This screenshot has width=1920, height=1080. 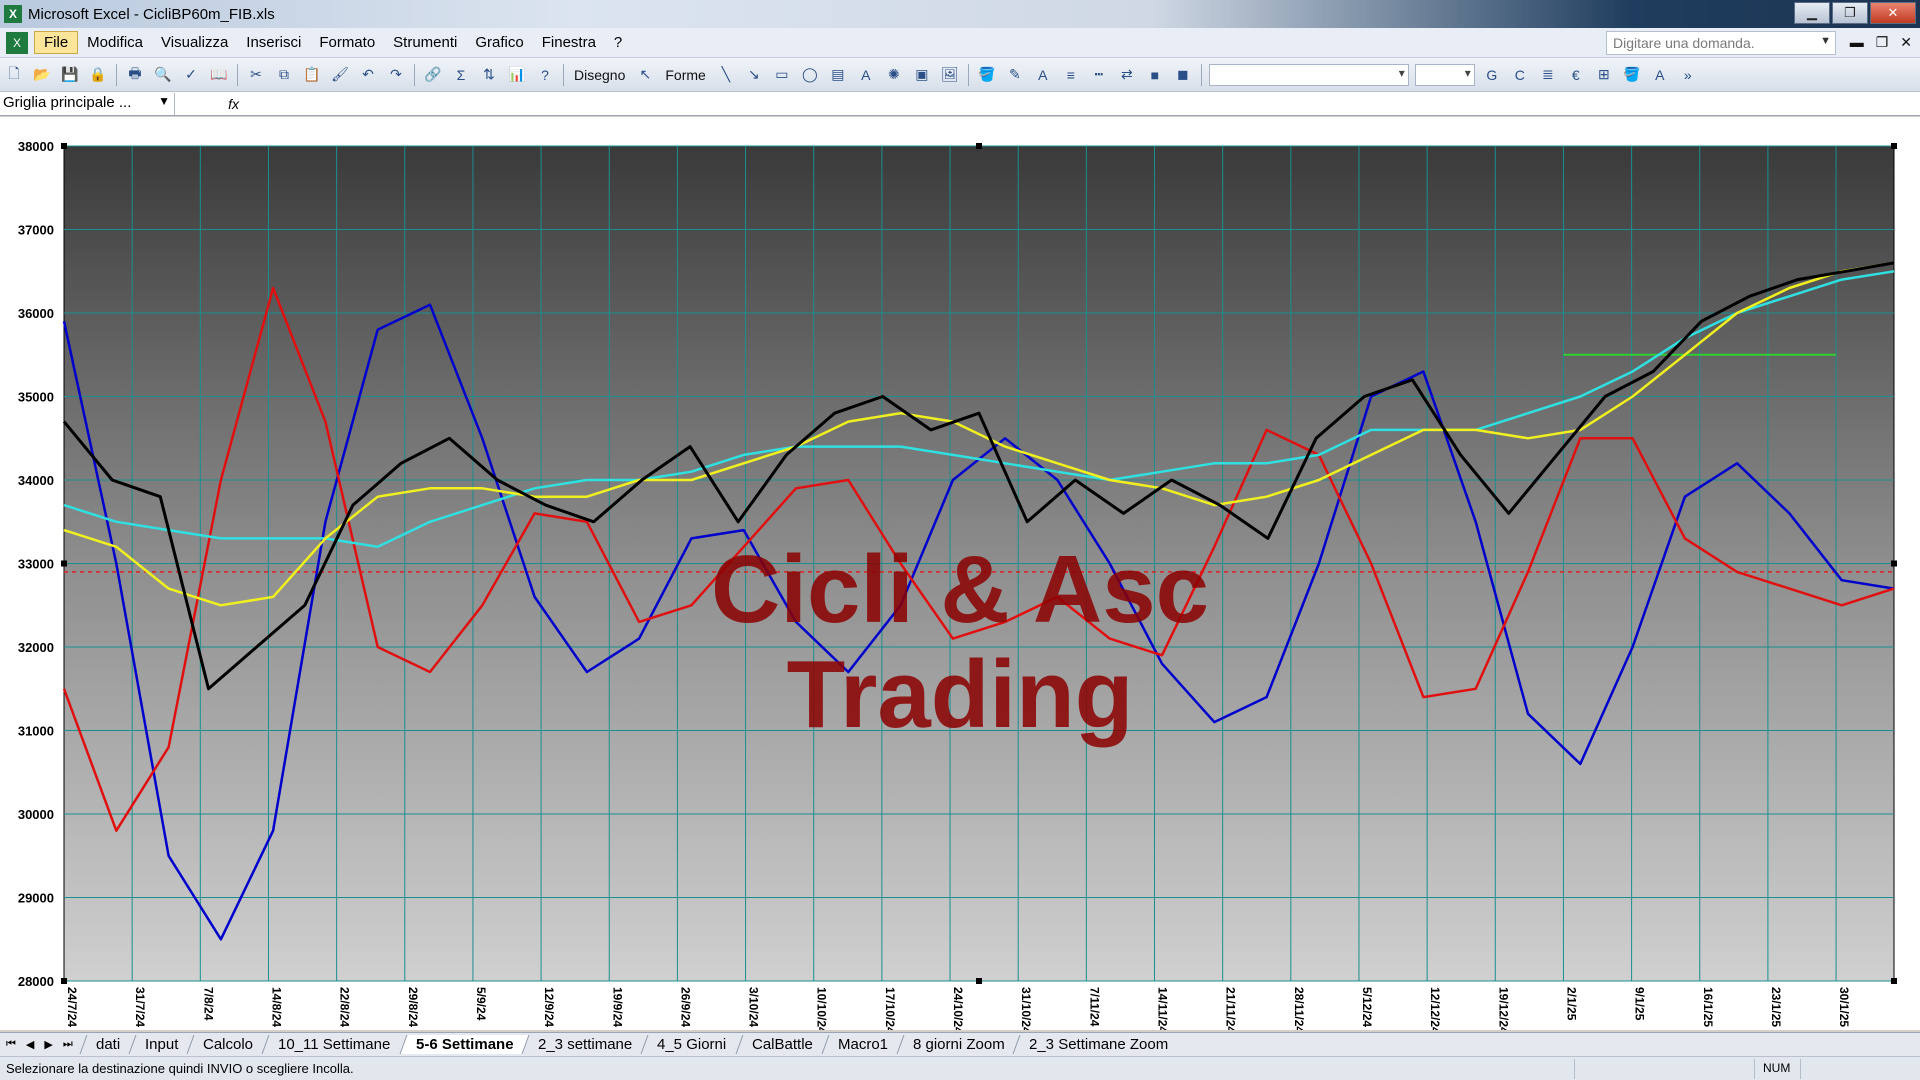 What do you see at coordinates (194, 42) in the screenshot?
I see `menu-visualizza: Visualizza` at bounding box center [194, 42].